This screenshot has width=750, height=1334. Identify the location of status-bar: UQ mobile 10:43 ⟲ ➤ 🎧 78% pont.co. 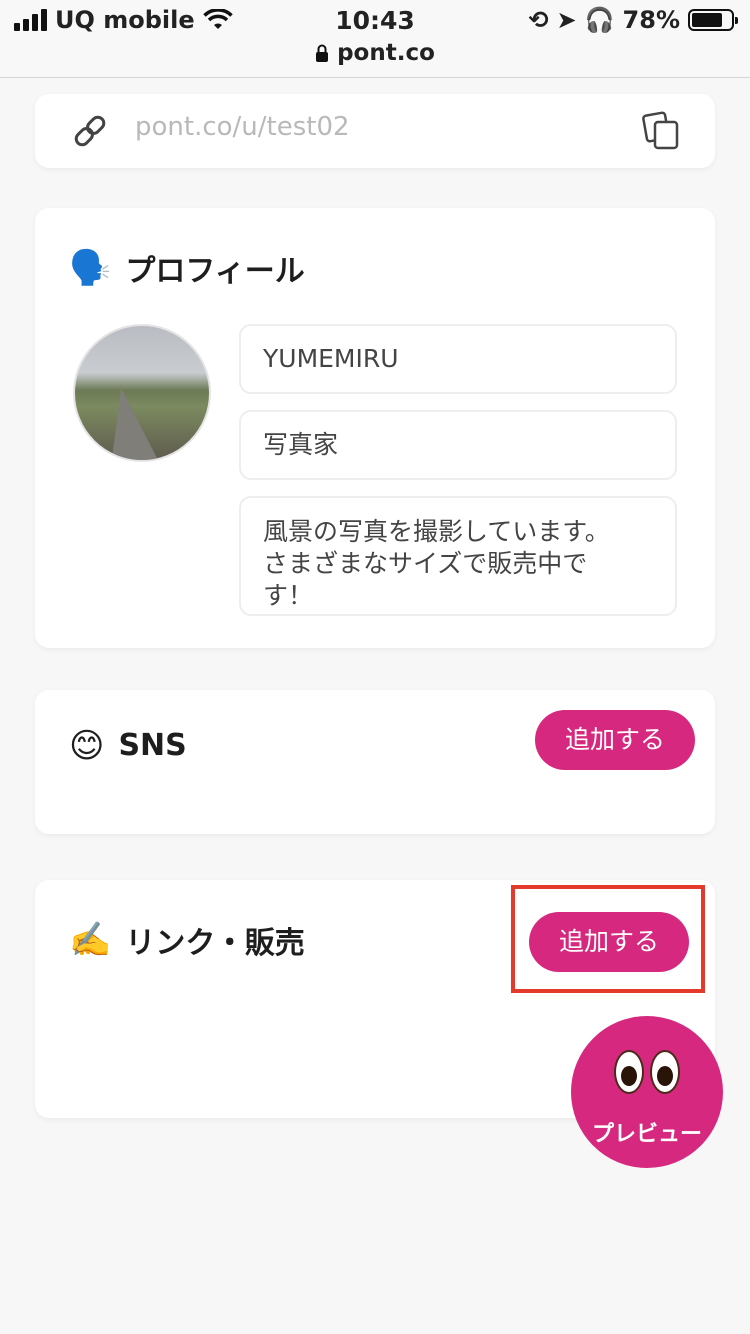
(375, 39).